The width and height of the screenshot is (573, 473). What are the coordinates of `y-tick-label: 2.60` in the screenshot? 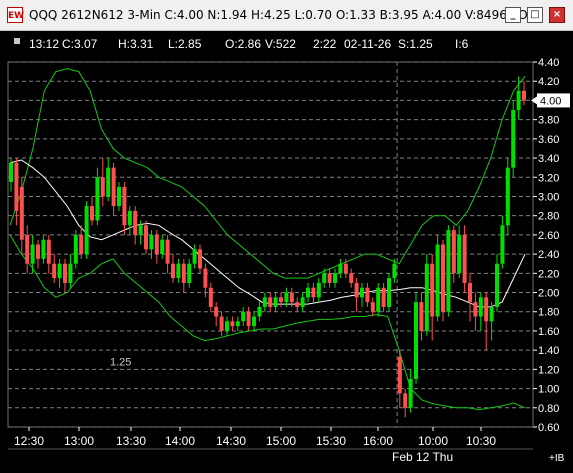 It's located at (548, 236).